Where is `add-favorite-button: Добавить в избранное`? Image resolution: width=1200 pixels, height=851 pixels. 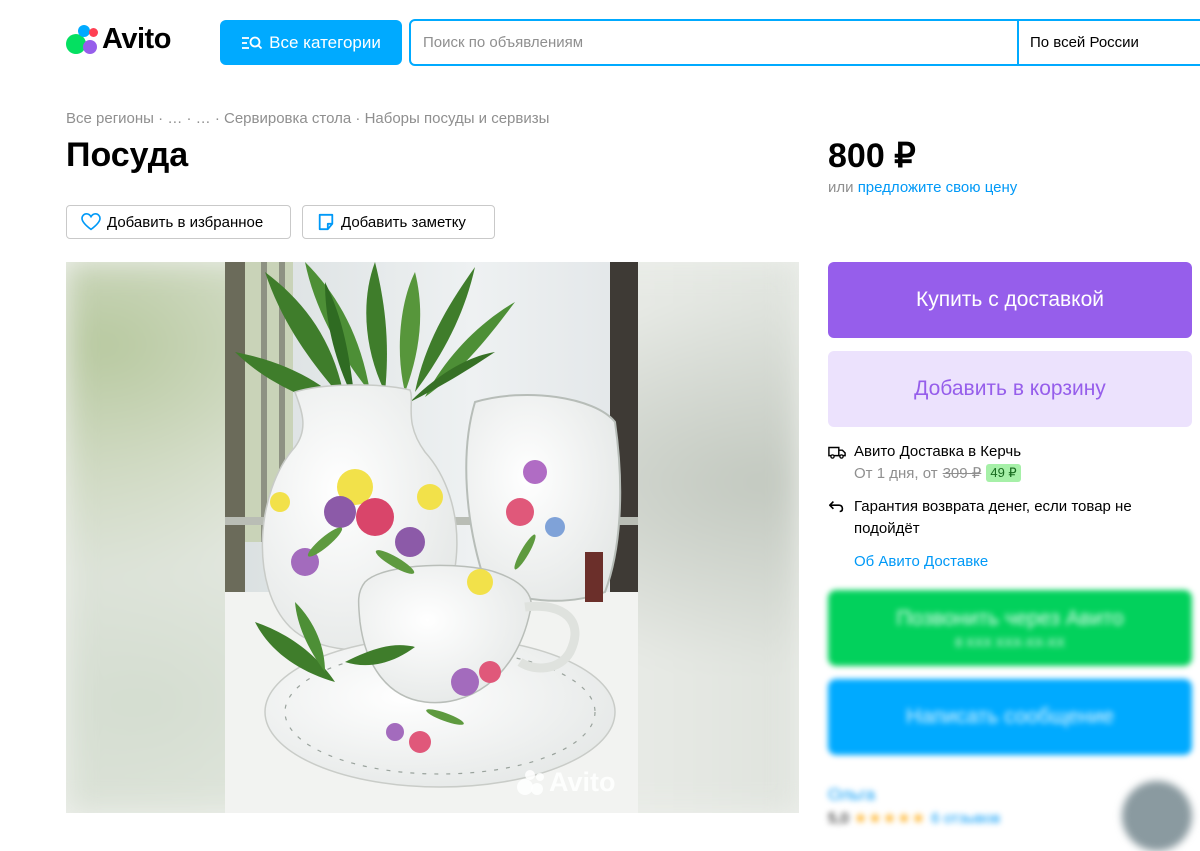 add-favorite-button: Добавить в избранное is located at coordinates (178, 222).